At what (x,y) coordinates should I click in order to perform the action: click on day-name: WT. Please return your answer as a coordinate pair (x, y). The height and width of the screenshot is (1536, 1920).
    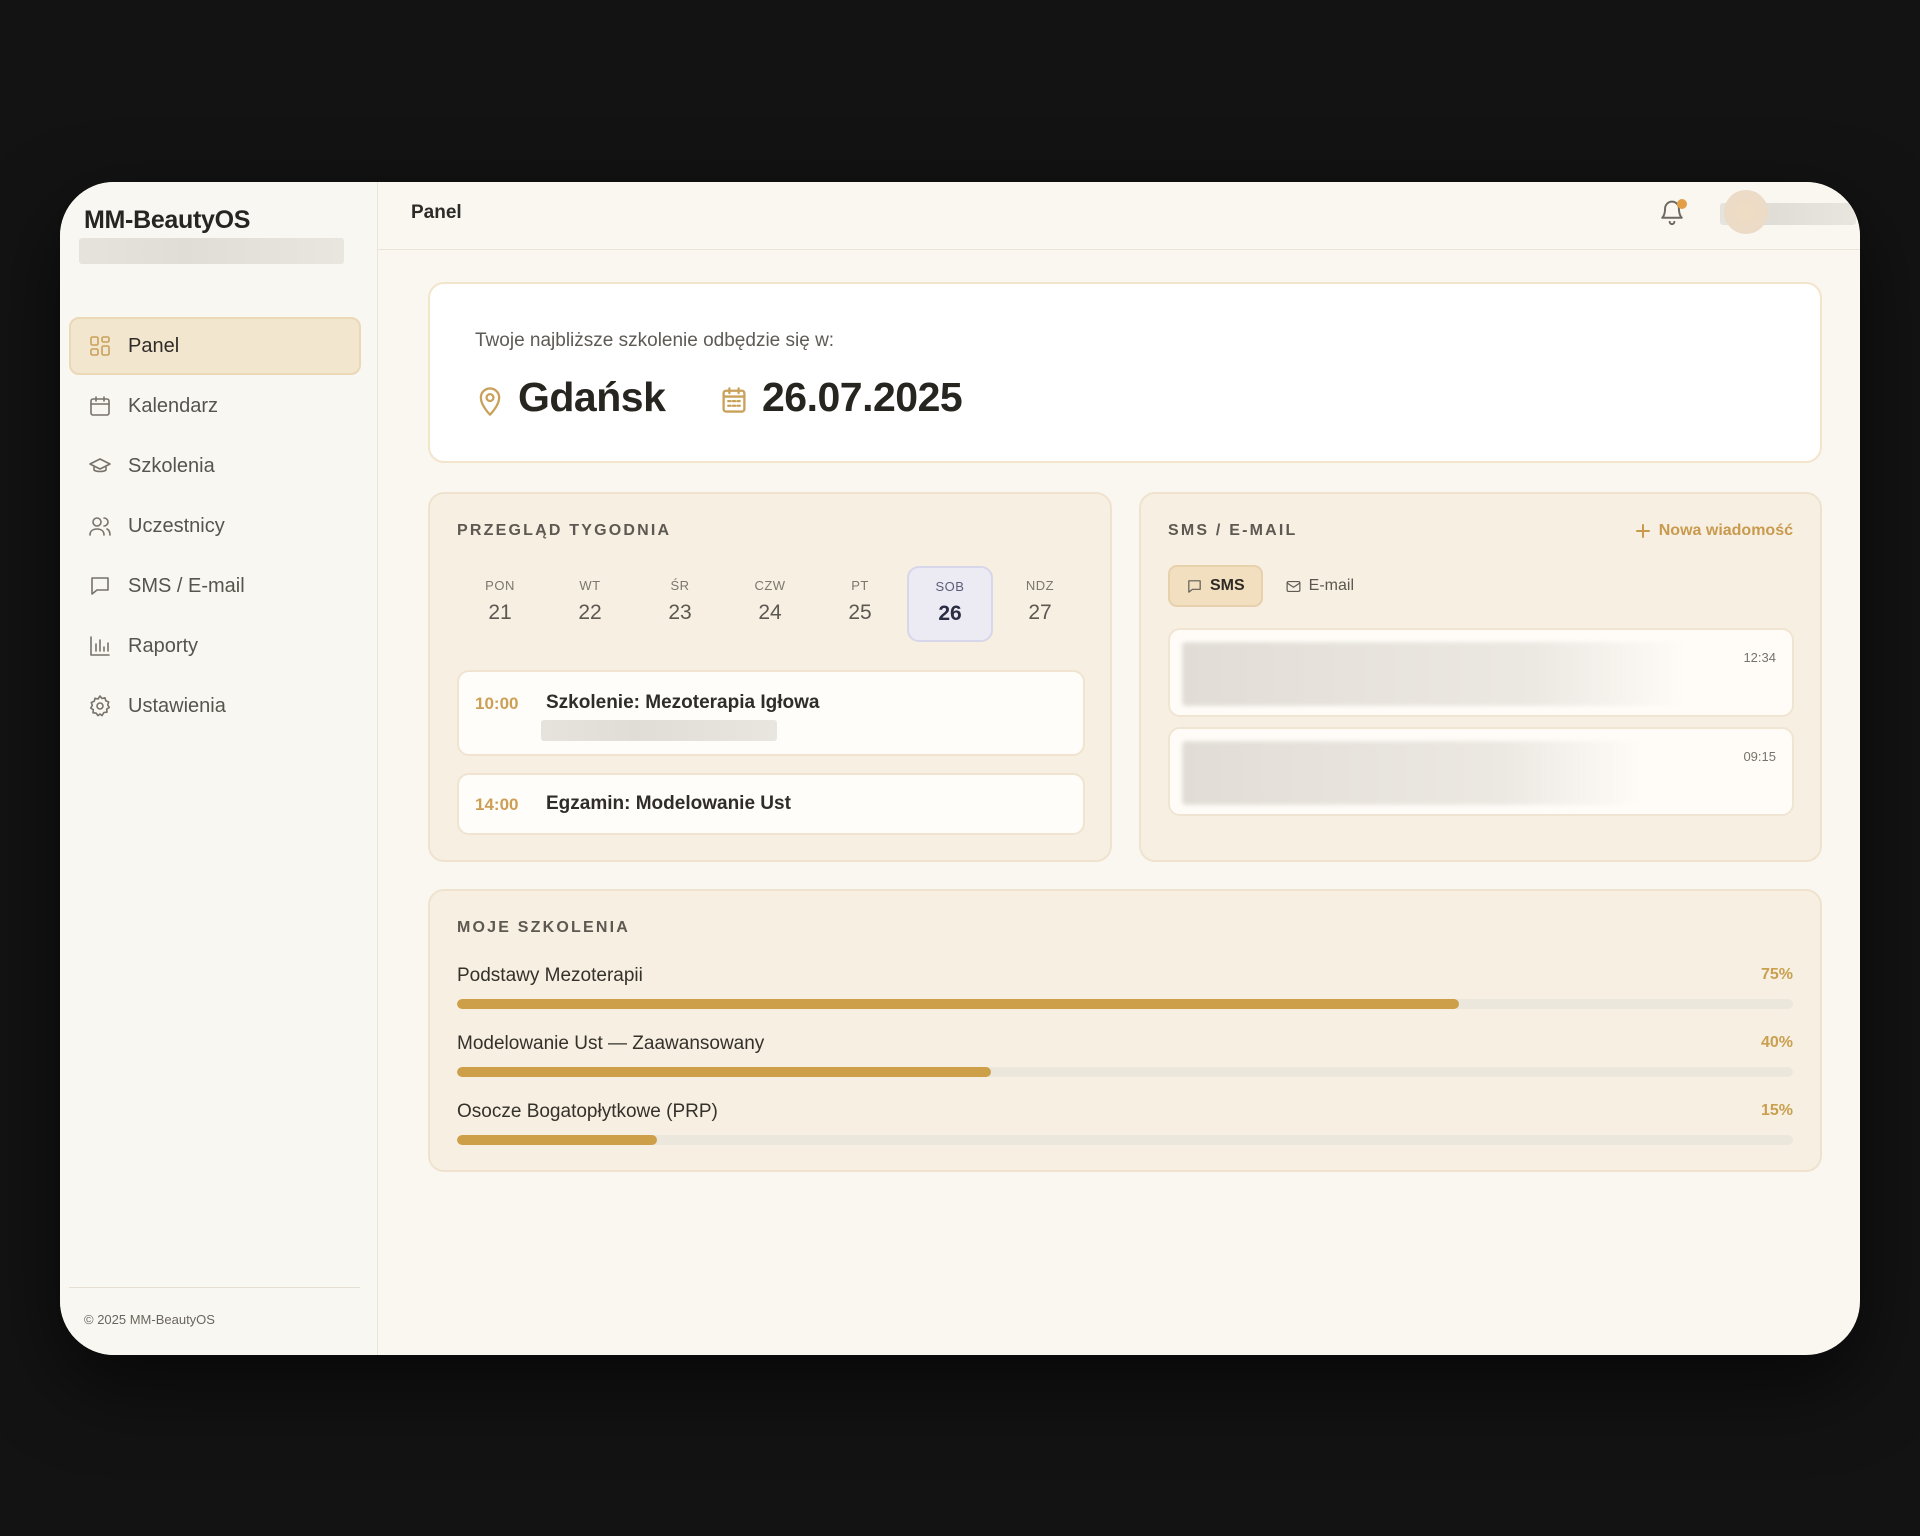
    Looking at the image, I should click on (590, 585).